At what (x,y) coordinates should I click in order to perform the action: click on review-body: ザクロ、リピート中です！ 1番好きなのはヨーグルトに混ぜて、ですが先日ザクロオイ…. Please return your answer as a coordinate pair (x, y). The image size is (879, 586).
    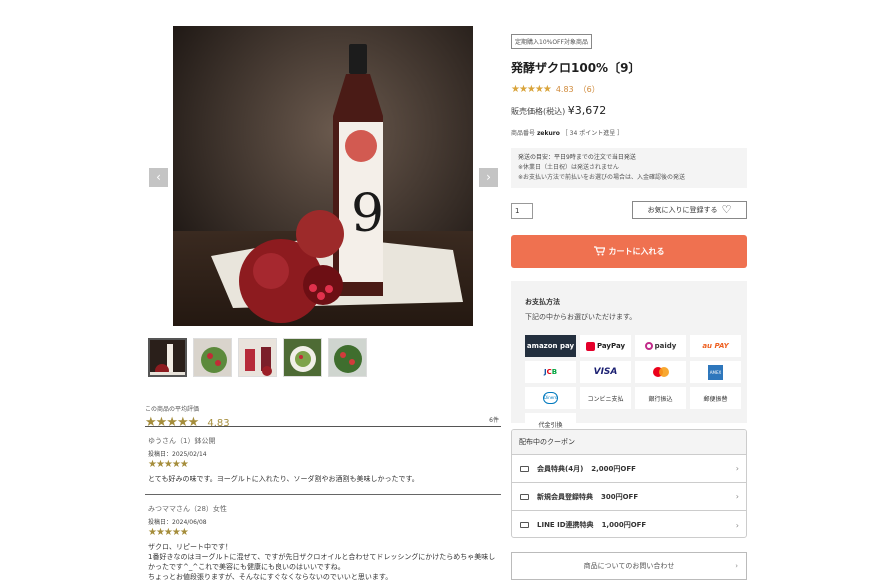
    Looking at the image, I should click on (322, 562).